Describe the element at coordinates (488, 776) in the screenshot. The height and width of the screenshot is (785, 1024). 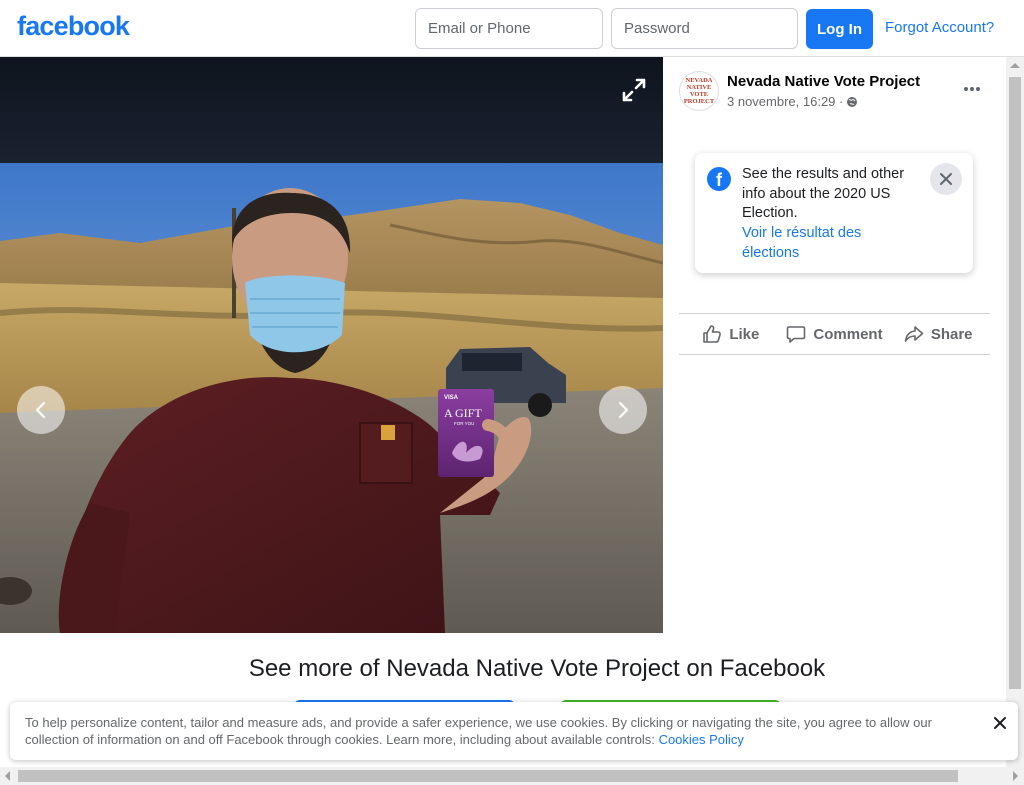
I see `horizontal-scroll-thumb` at that location.